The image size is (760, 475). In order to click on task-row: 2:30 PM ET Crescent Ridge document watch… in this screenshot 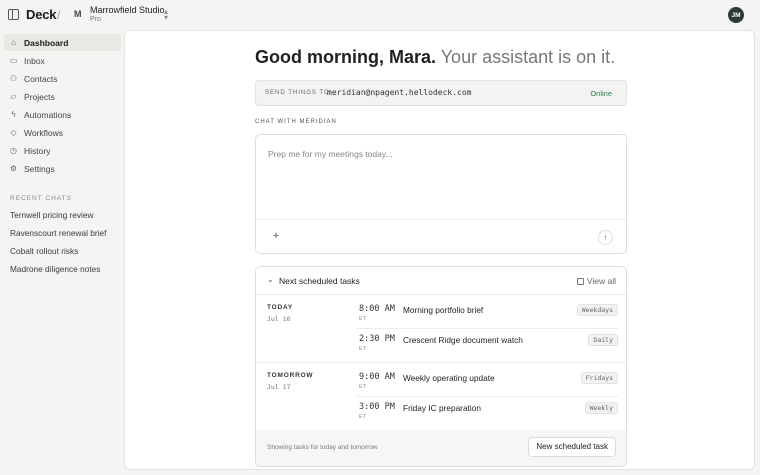, I will do `click(487, 349)`.